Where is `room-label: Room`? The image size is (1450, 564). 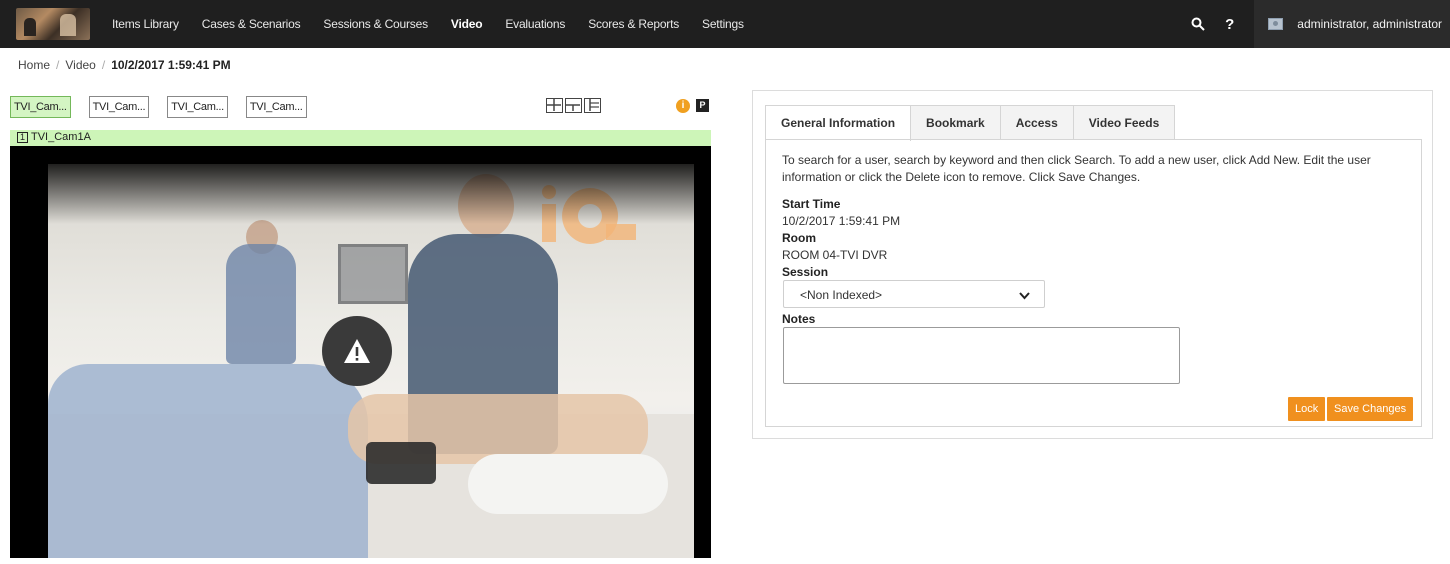 room-label: Room is located at coordinates (799, 238).